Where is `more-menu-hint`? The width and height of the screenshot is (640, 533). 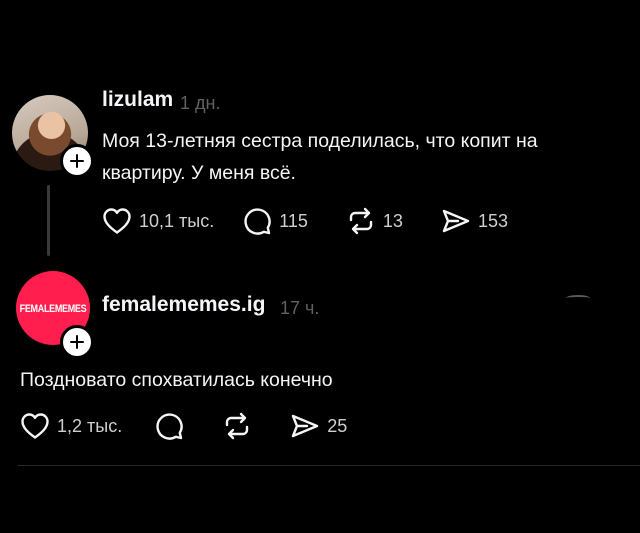
more-menu-hint is located at coordinates (578, 298).